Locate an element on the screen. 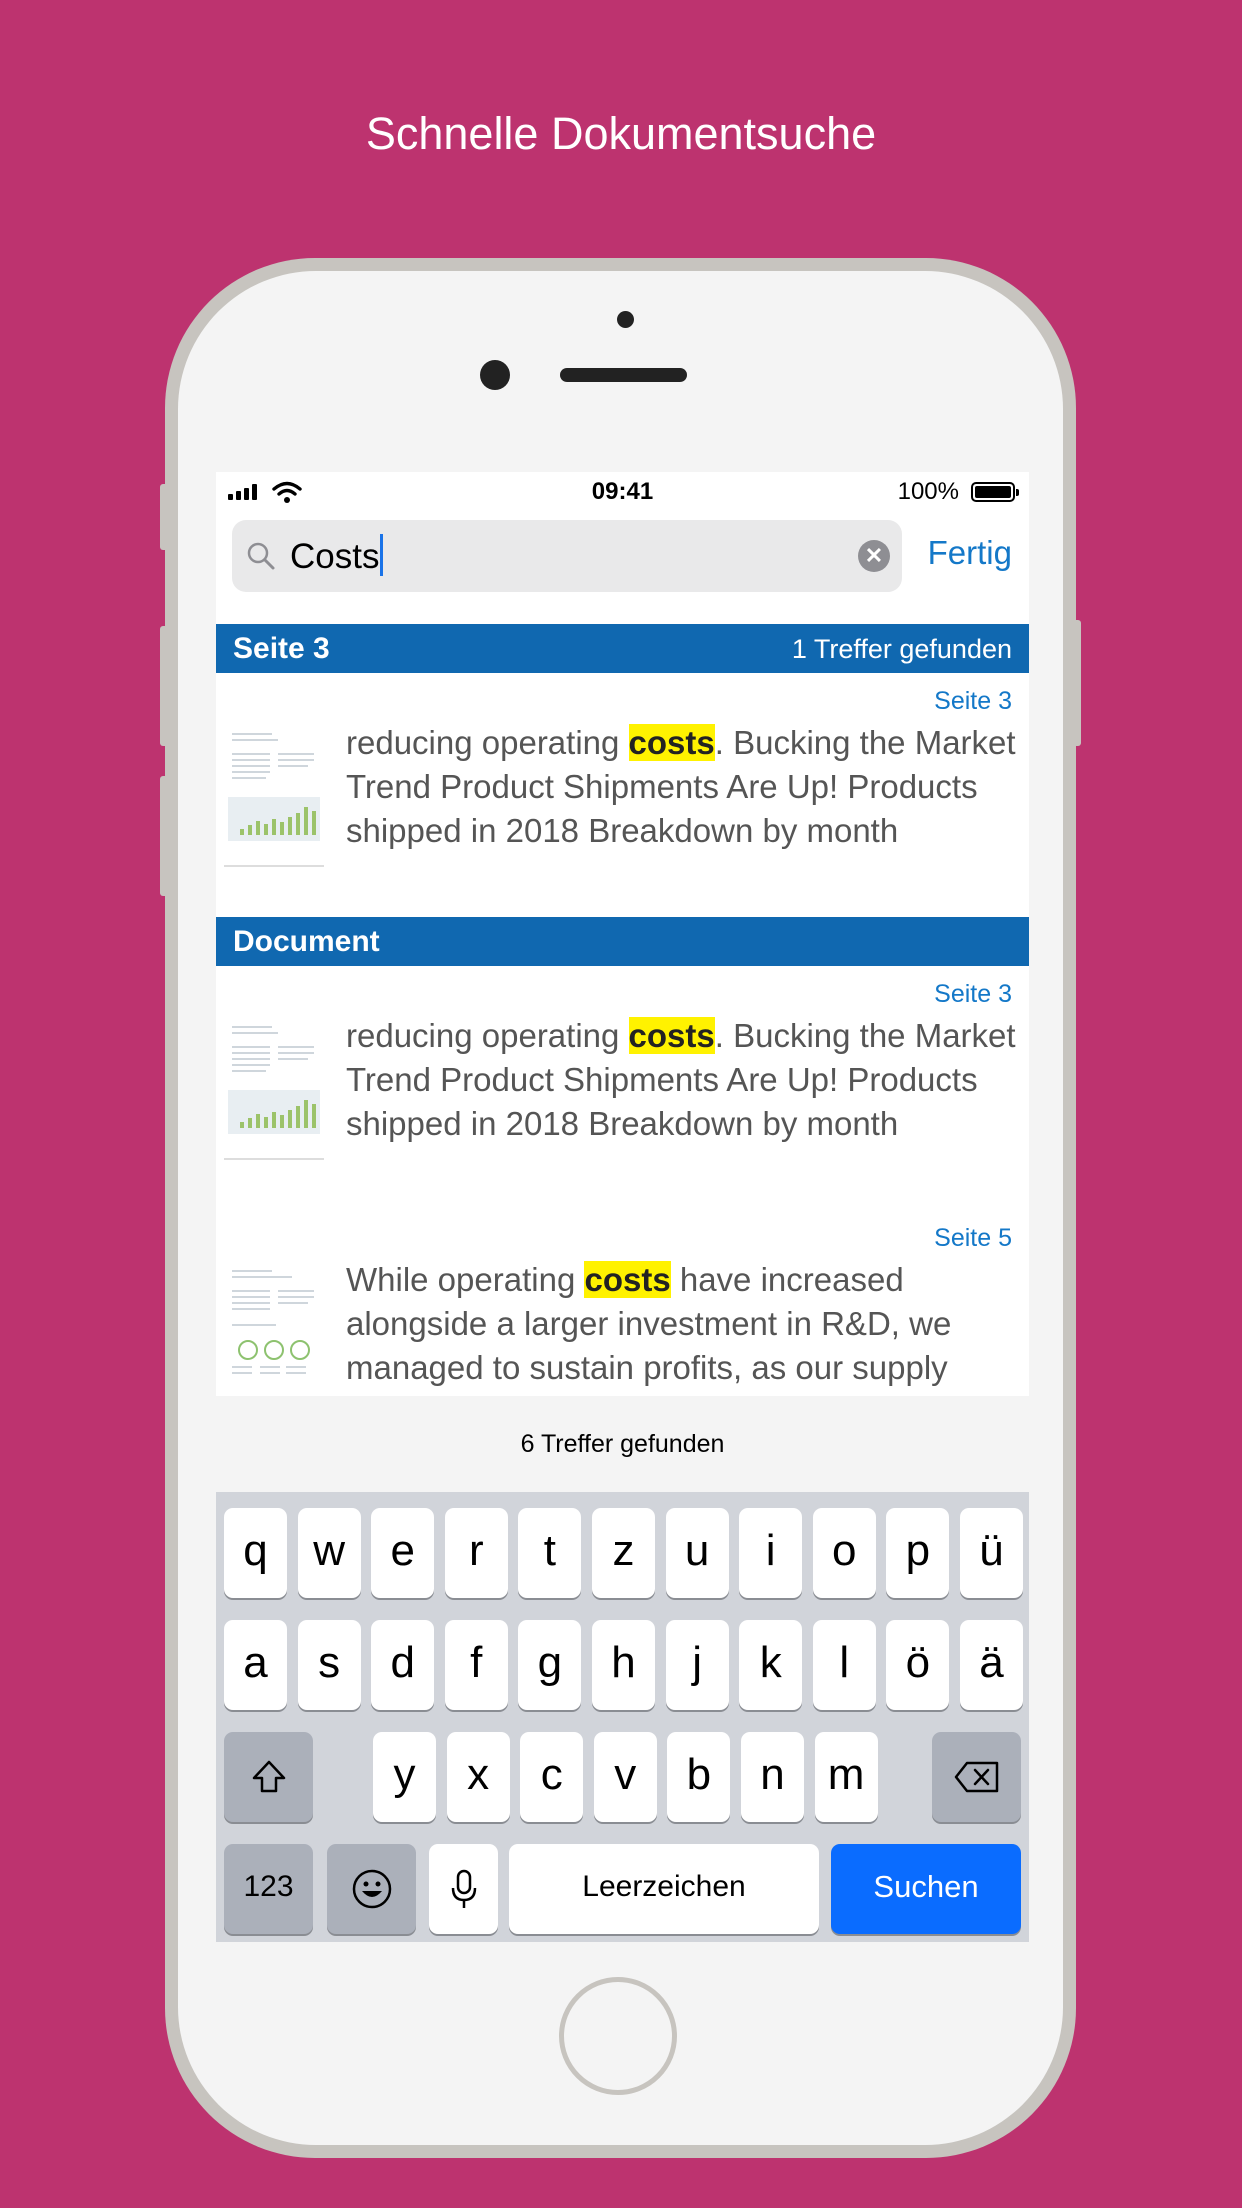 The image size is (1242, 2208). search-input: Costs ✕ is located at coordinates (567, 556).